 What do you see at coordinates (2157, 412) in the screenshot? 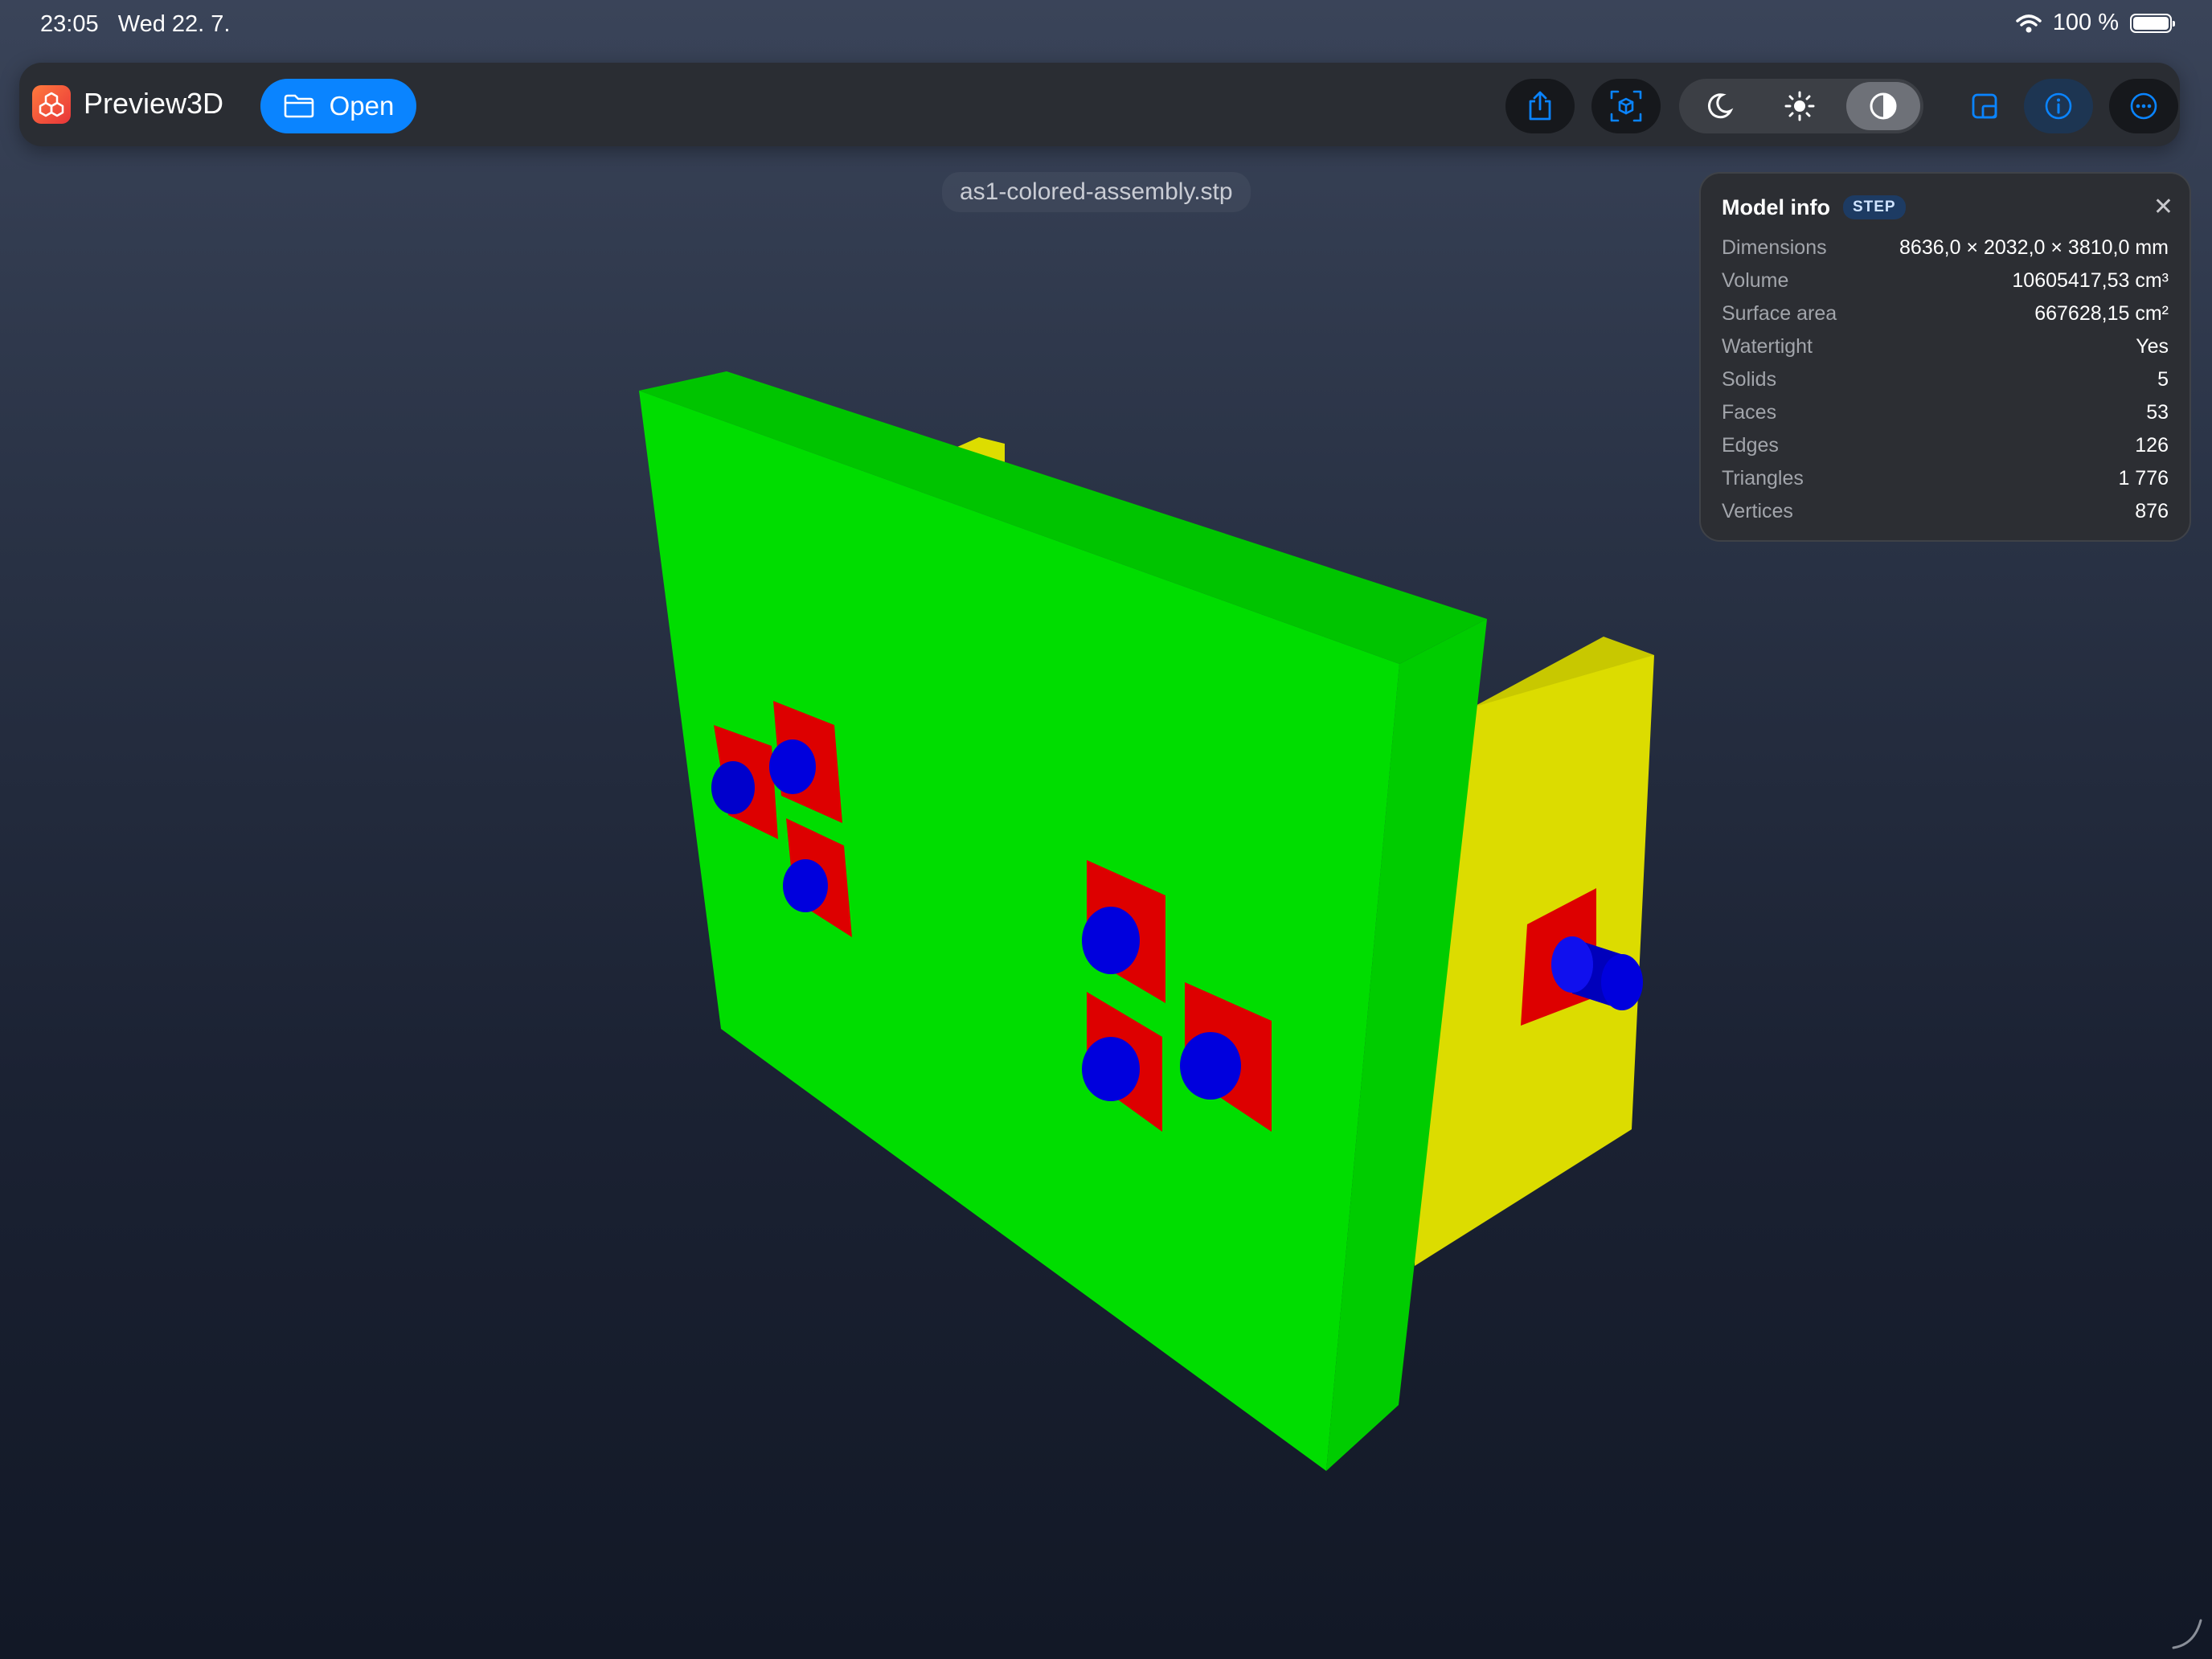
I see `info-value: 53` at bounding box center [2157, 412].